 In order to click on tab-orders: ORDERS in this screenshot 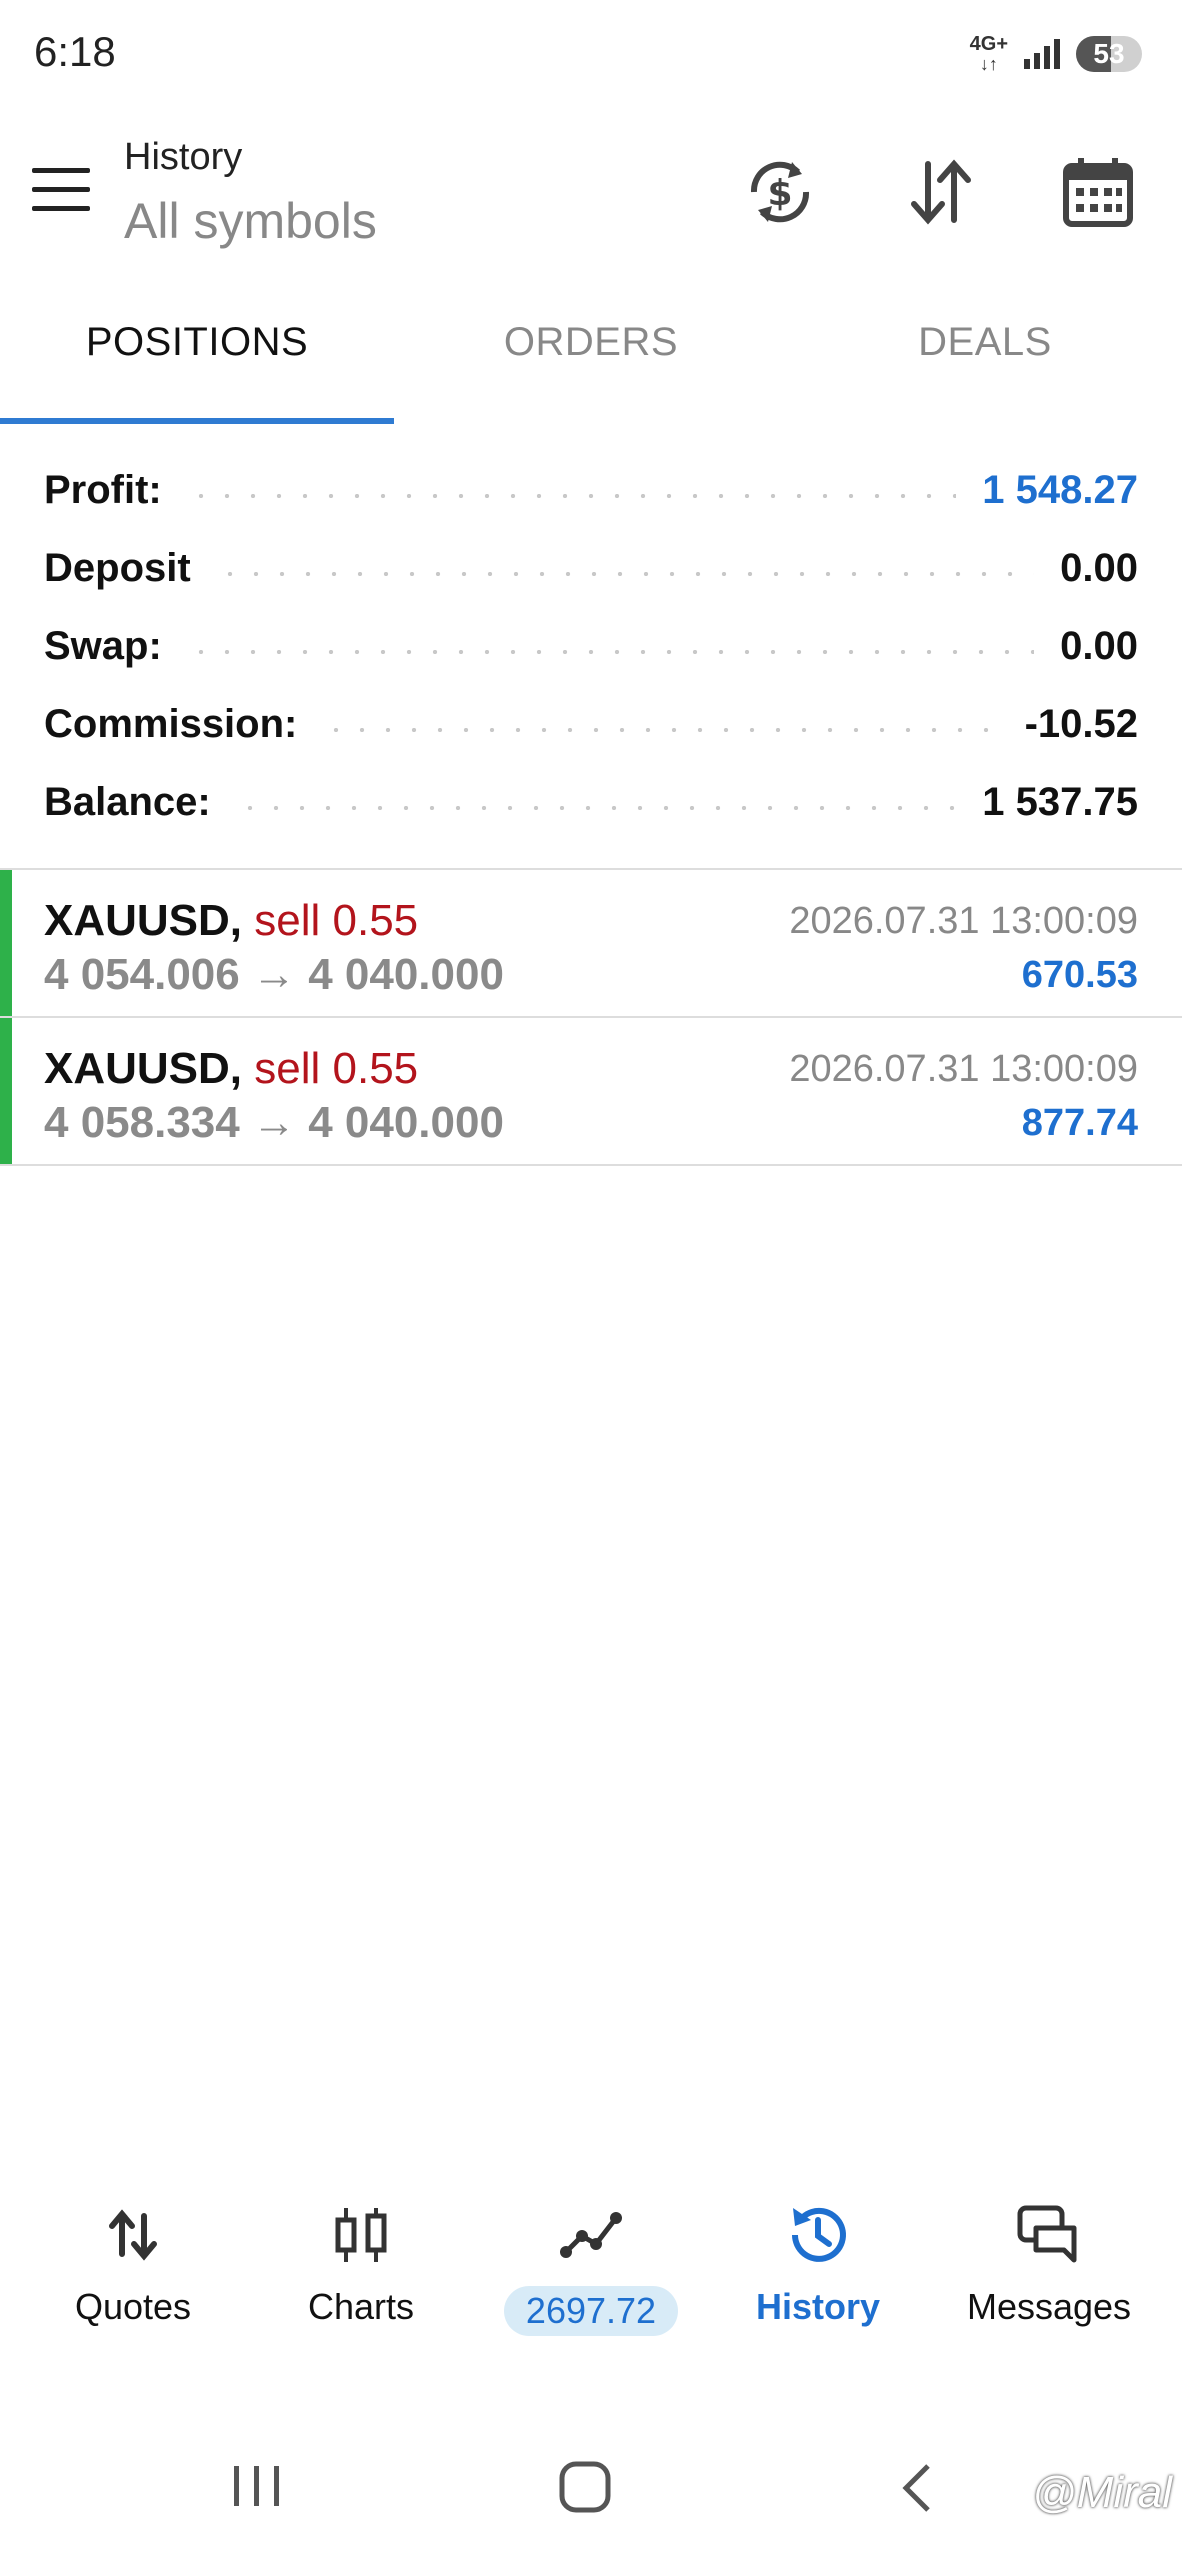, I will do `click(591, 342)`.